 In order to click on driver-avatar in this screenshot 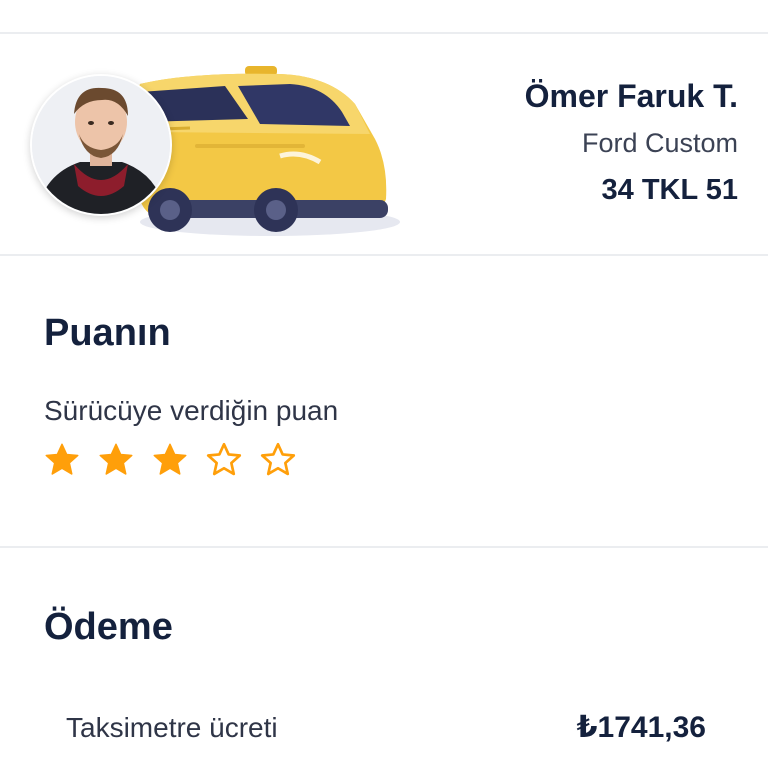, I will do `click(101, 145)`.